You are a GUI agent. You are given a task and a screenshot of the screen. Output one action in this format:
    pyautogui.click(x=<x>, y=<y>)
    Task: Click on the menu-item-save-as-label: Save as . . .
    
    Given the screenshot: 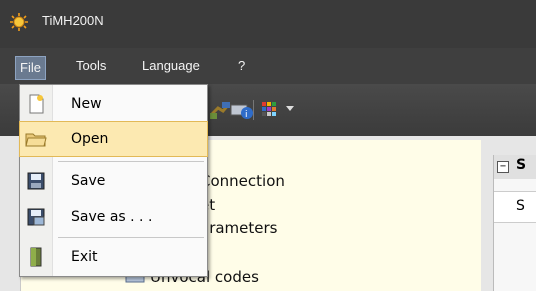 What is the action you would take?
    pyautogui.click(x=112, y=217)
    